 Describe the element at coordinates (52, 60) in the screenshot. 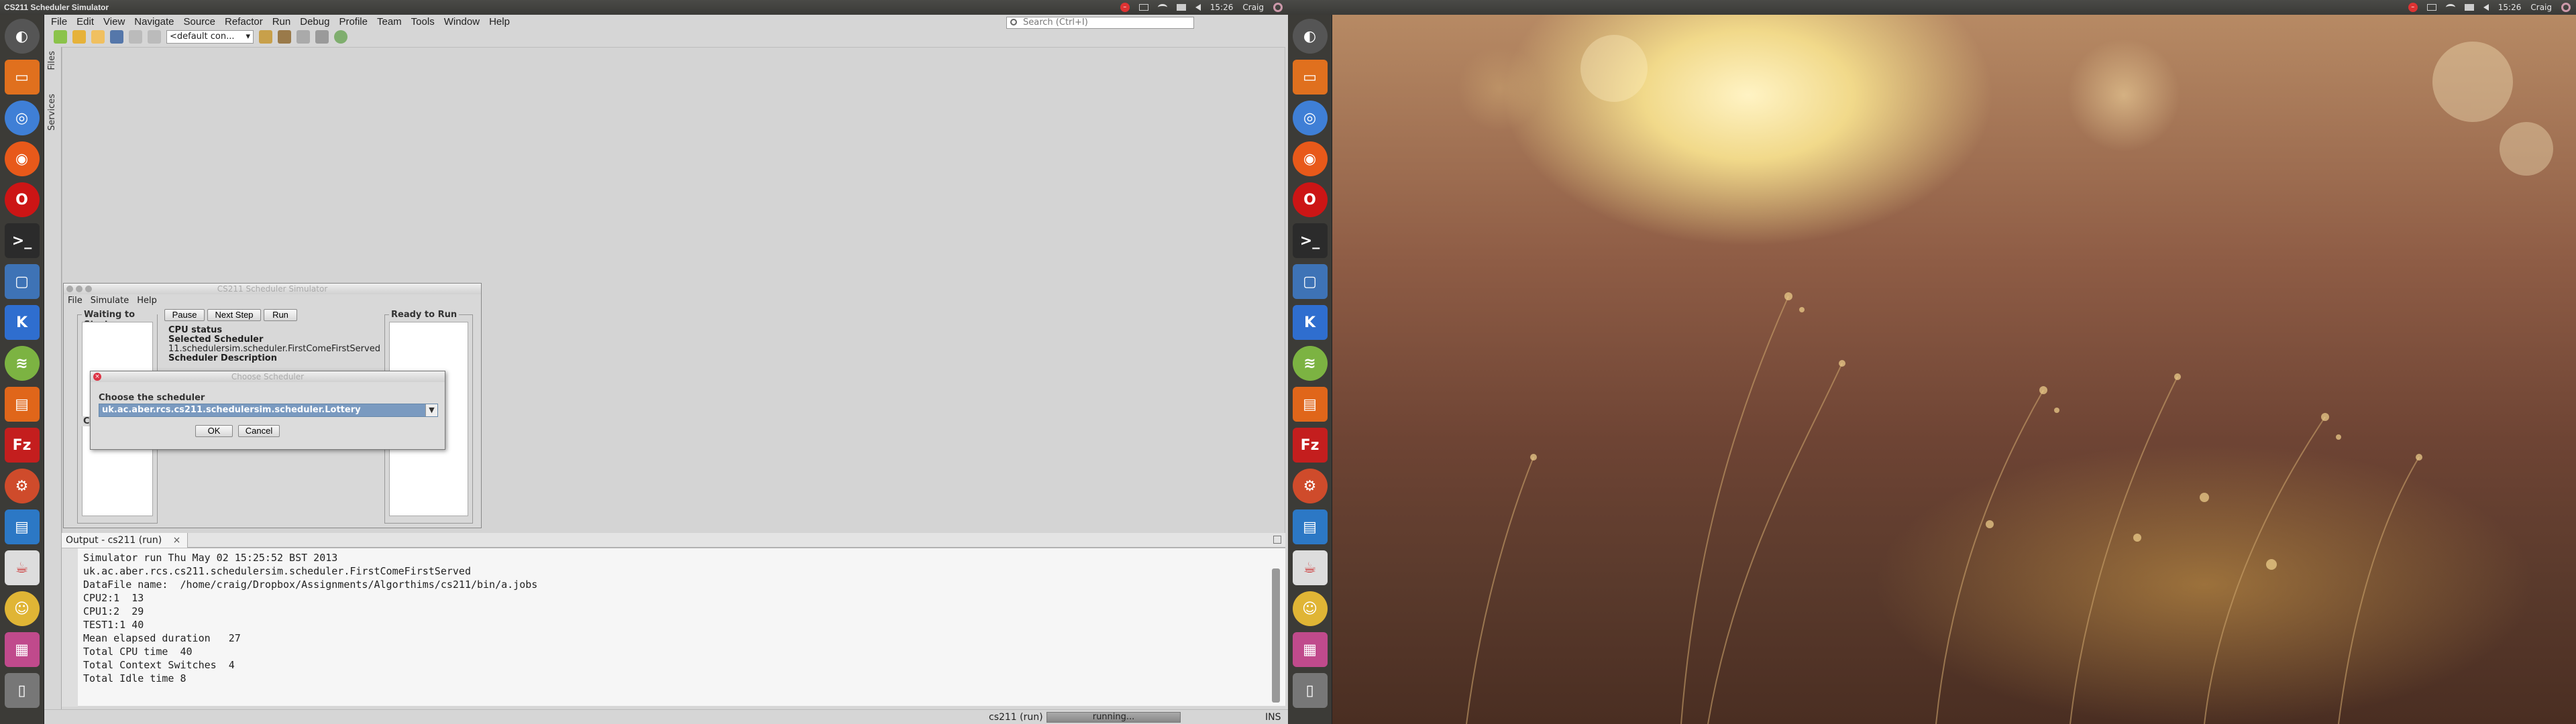

I see `tab-files: Files` at that location.